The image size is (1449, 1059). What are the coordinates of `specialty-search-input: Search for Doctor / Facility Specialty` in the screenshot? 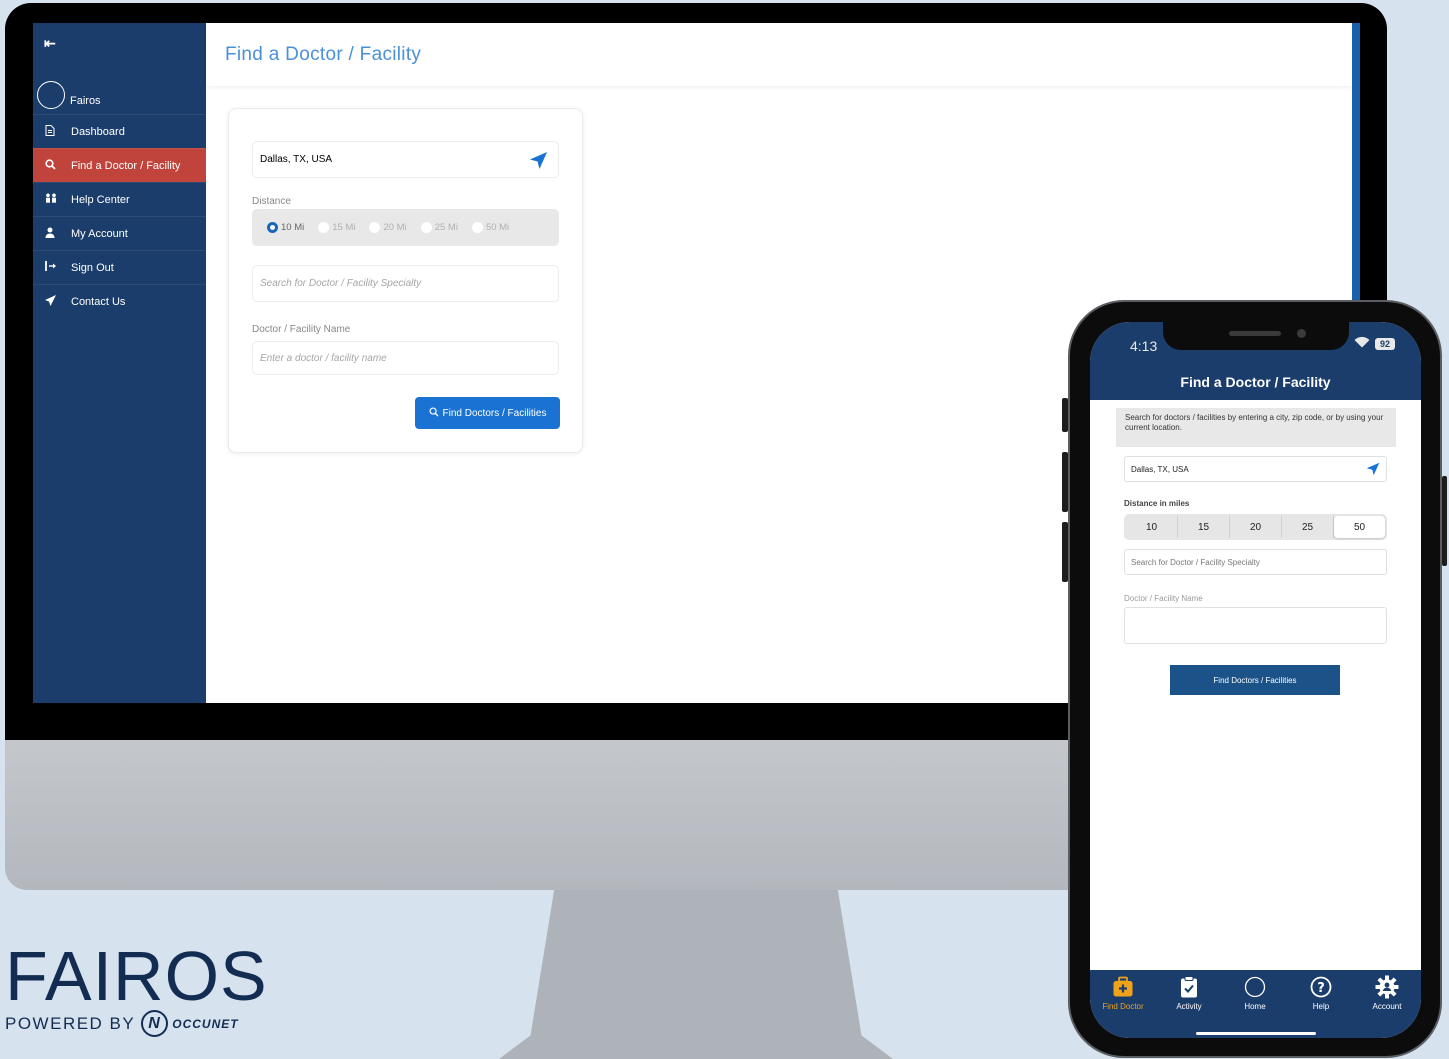 It's located at (405, 283).